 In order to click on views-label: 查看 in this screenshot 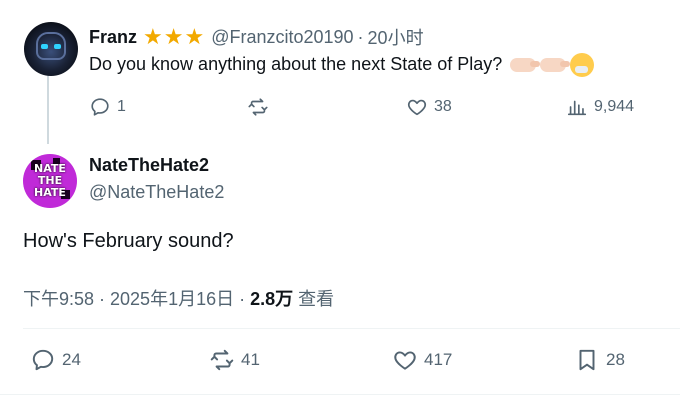, I will do `click(314, 299)`.